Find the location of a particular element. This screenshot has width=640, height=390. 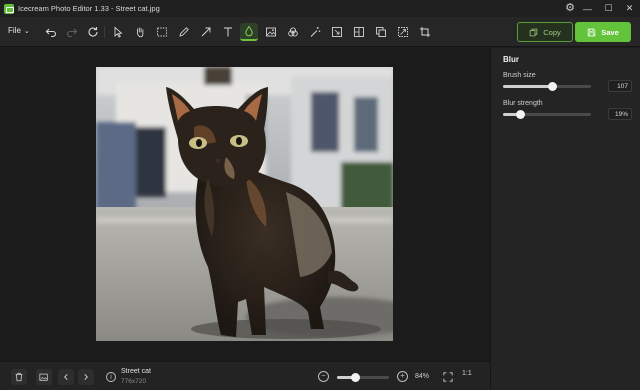

redo-icon is located at coordinates (72, 33).